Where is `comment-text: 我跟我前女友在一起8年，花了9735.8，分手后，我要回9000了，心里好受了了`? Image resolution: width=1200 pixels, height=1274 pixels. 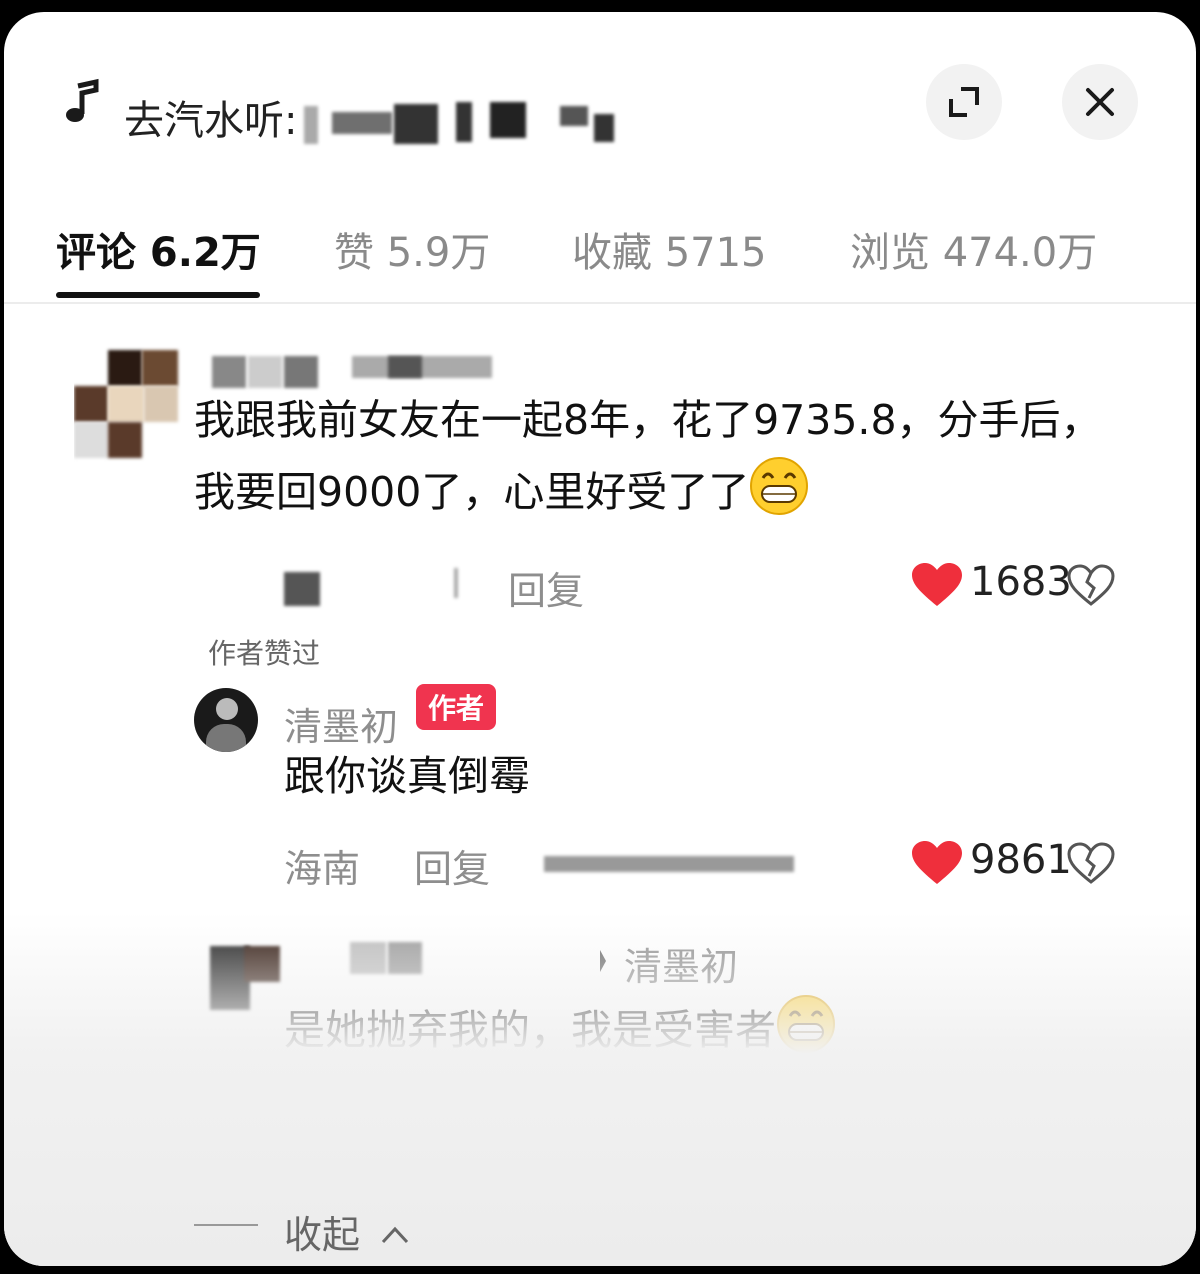
comment-text: 我跟我前女友在一起8年，花了9735.8，分手后，我要回9000了，心里好受了了 is located at coordinates (648, 456).